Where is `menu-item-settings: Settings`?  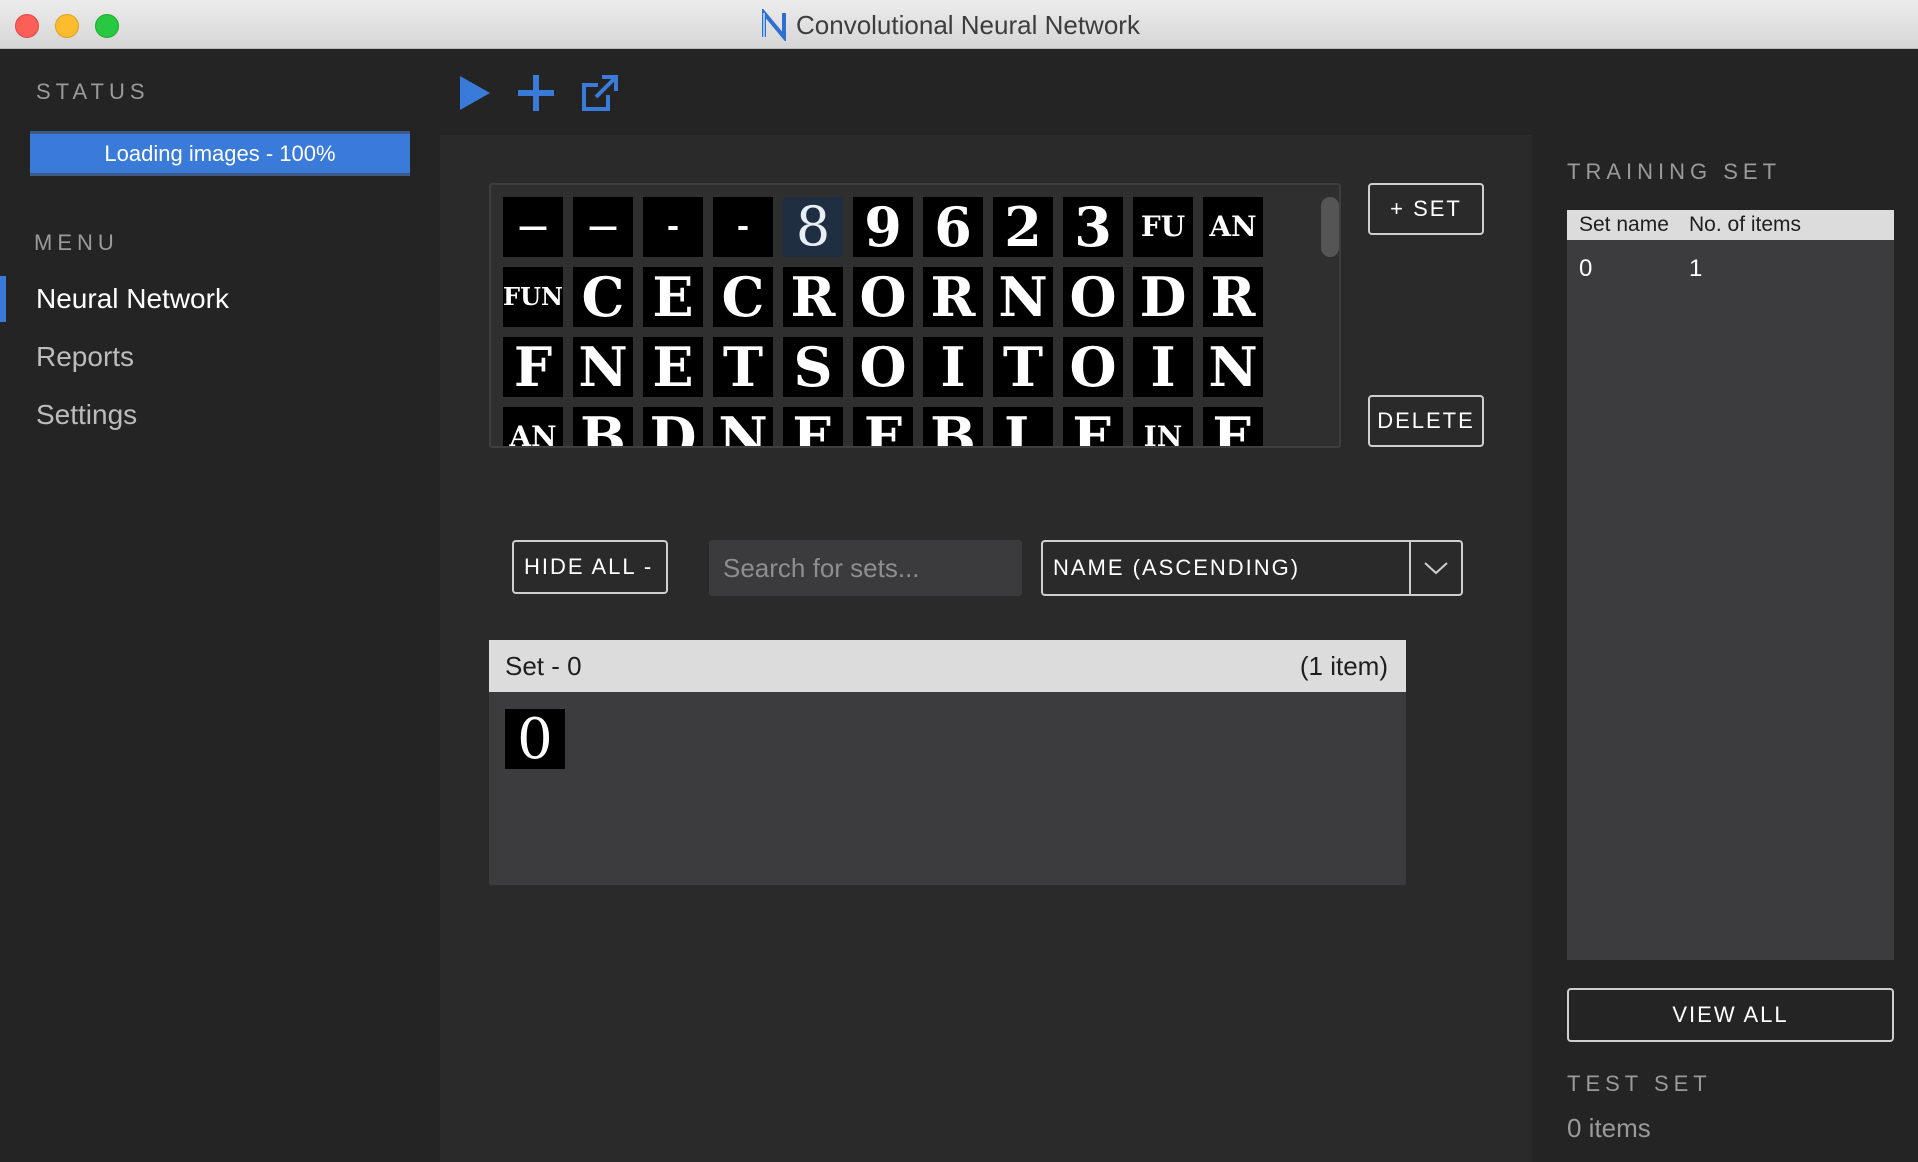 menu-item-settings: Settings is located at coordinates (86, 415).